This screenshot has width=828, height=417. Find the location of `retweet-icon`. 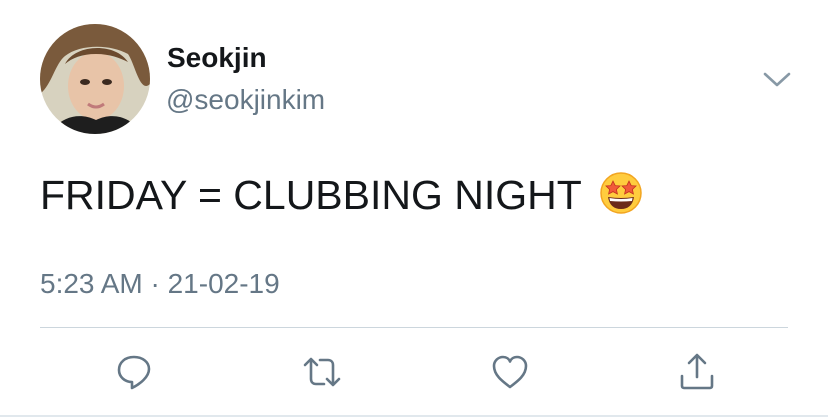

retweet-icon is located at coordinates (322, 372).